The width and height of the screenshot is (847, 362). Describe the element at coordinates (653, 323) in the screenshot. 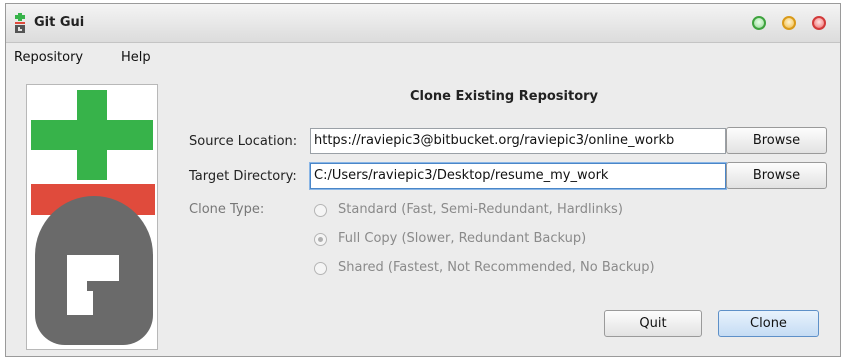

I see `quit-button: Quit` at that location.